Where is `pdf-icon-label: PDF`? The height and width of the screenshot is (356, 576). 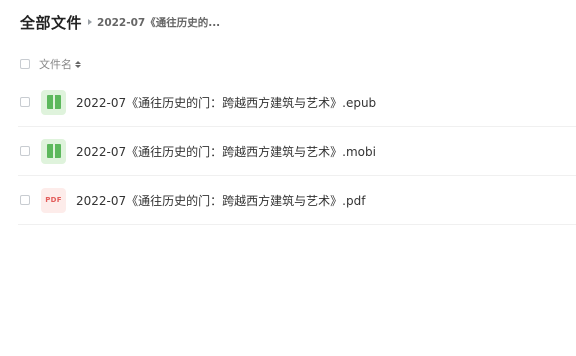 pdf-icon-label: PDF is located at coordinates (53, 200).